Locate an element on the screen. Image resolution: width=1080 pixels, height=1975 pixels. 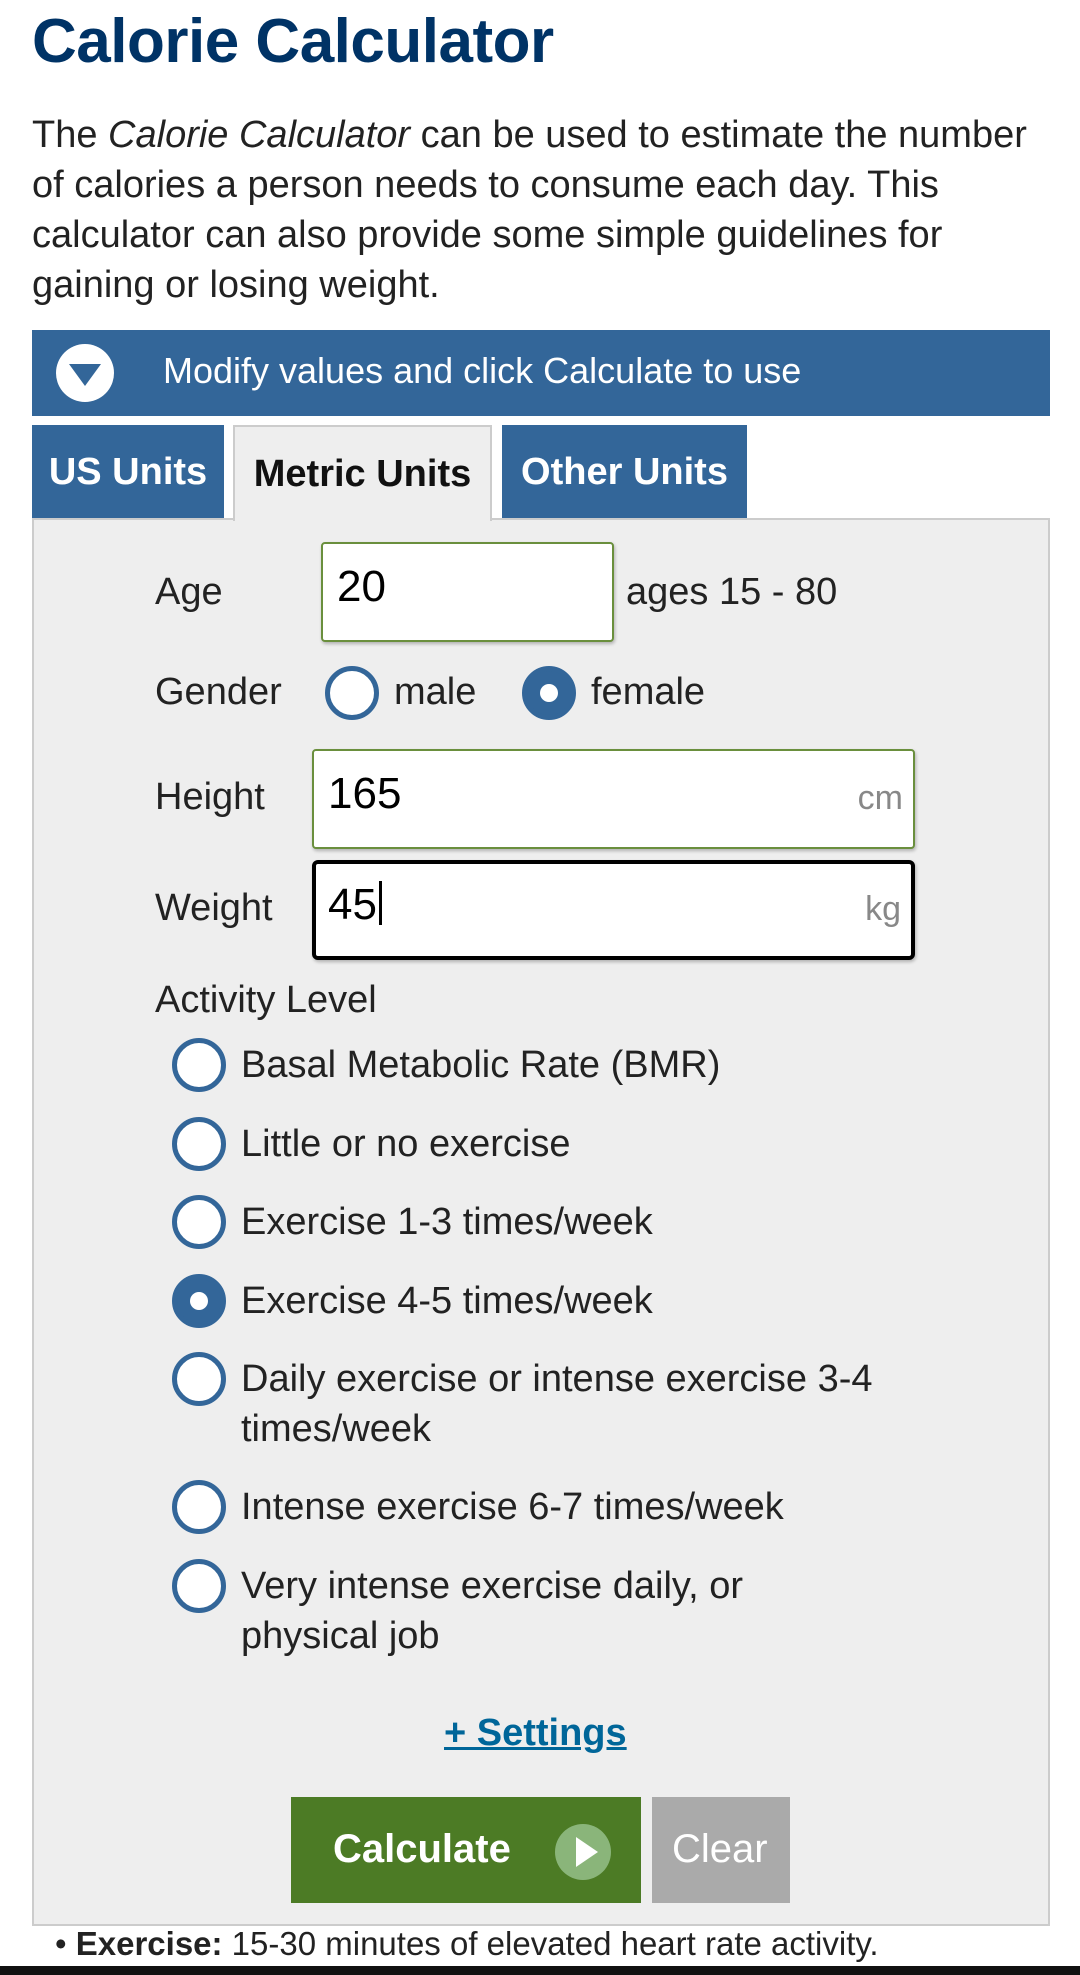
gender-label: Gender is located at coordinates (218, 692).